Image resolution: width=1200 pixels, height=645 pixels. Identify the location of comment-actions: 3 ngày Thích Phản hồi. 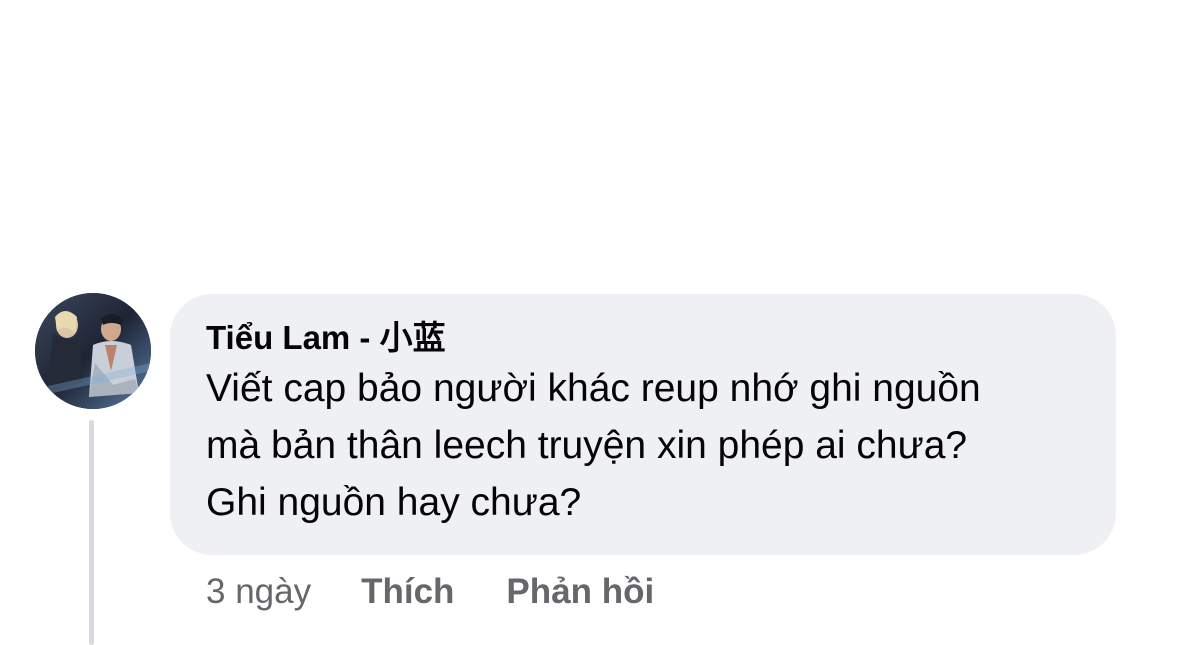
(430, 592).